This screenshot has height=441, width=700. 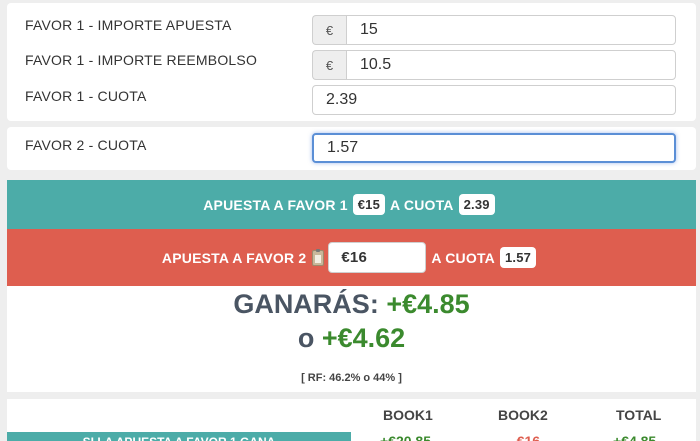 I want to click on favor2-odds-input: 1.57, so click(x=494, y=148).